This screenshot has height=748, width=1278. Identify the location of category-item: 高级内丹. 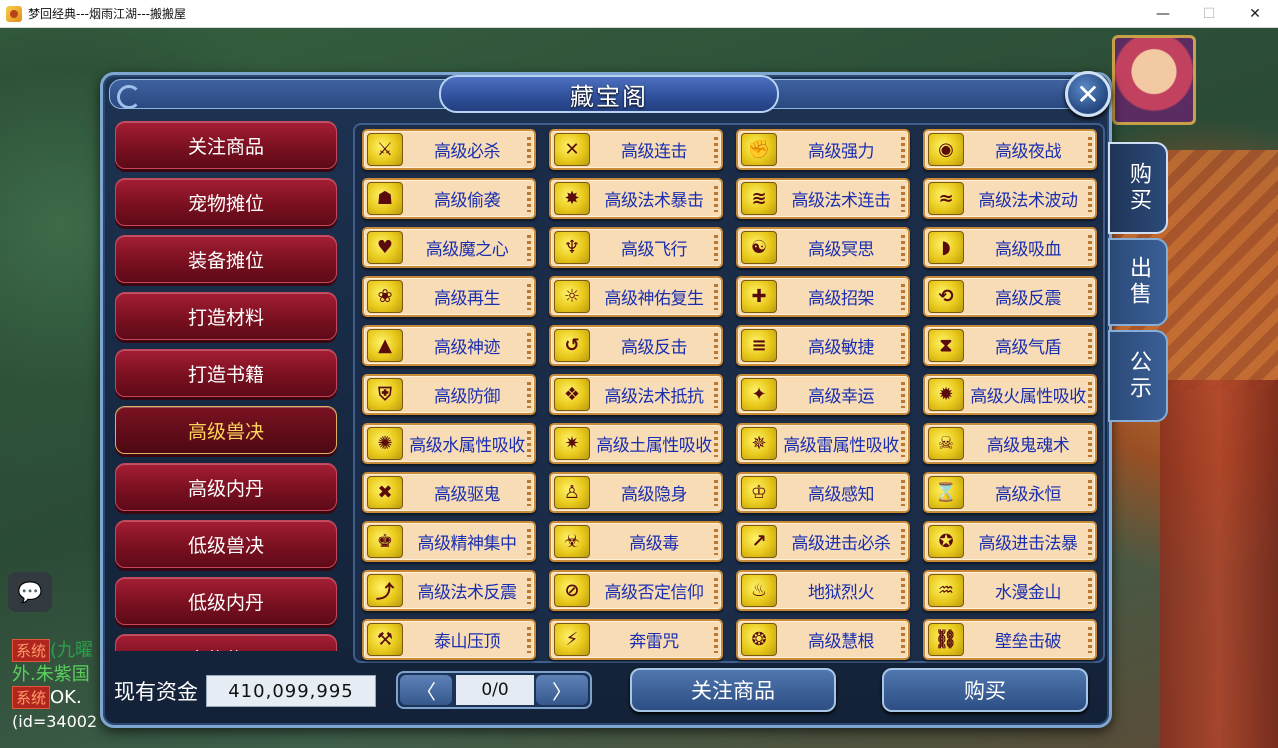
(226, 487).